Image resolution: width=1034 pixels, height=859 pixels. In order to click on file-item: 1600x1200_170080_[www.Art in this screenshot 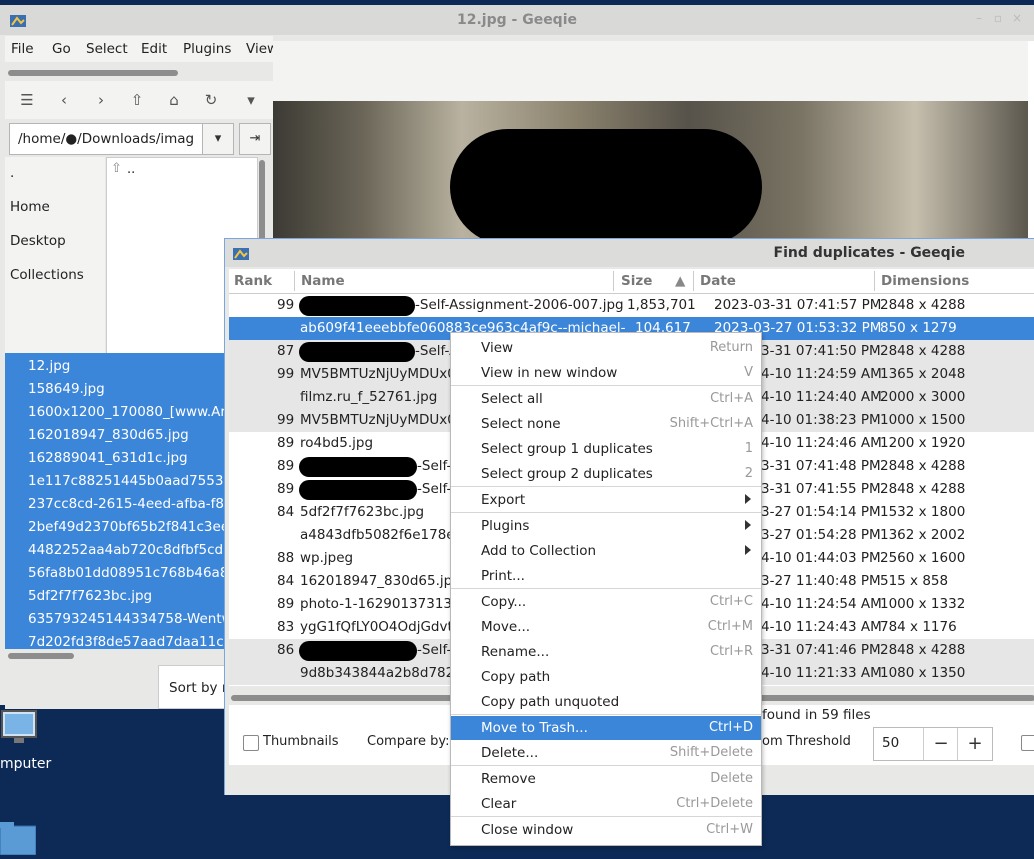, I will do `click(128, 412)`.